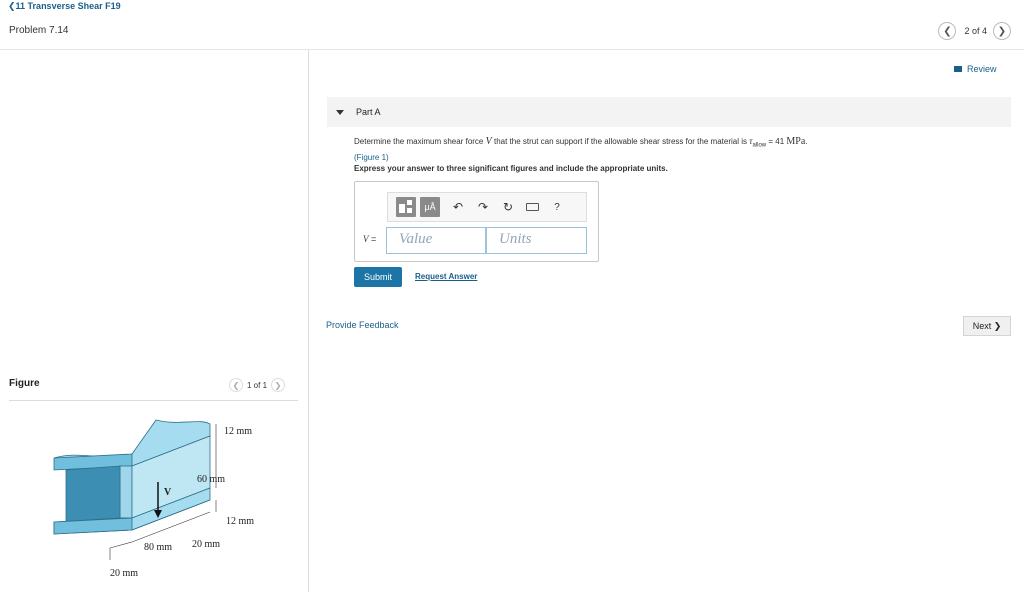 This screenshot has width=1024, height=592. What do you see at coordinates (982, 69) in the screenshot?
I see `review-label: Review` at bounding box center [982, 69].